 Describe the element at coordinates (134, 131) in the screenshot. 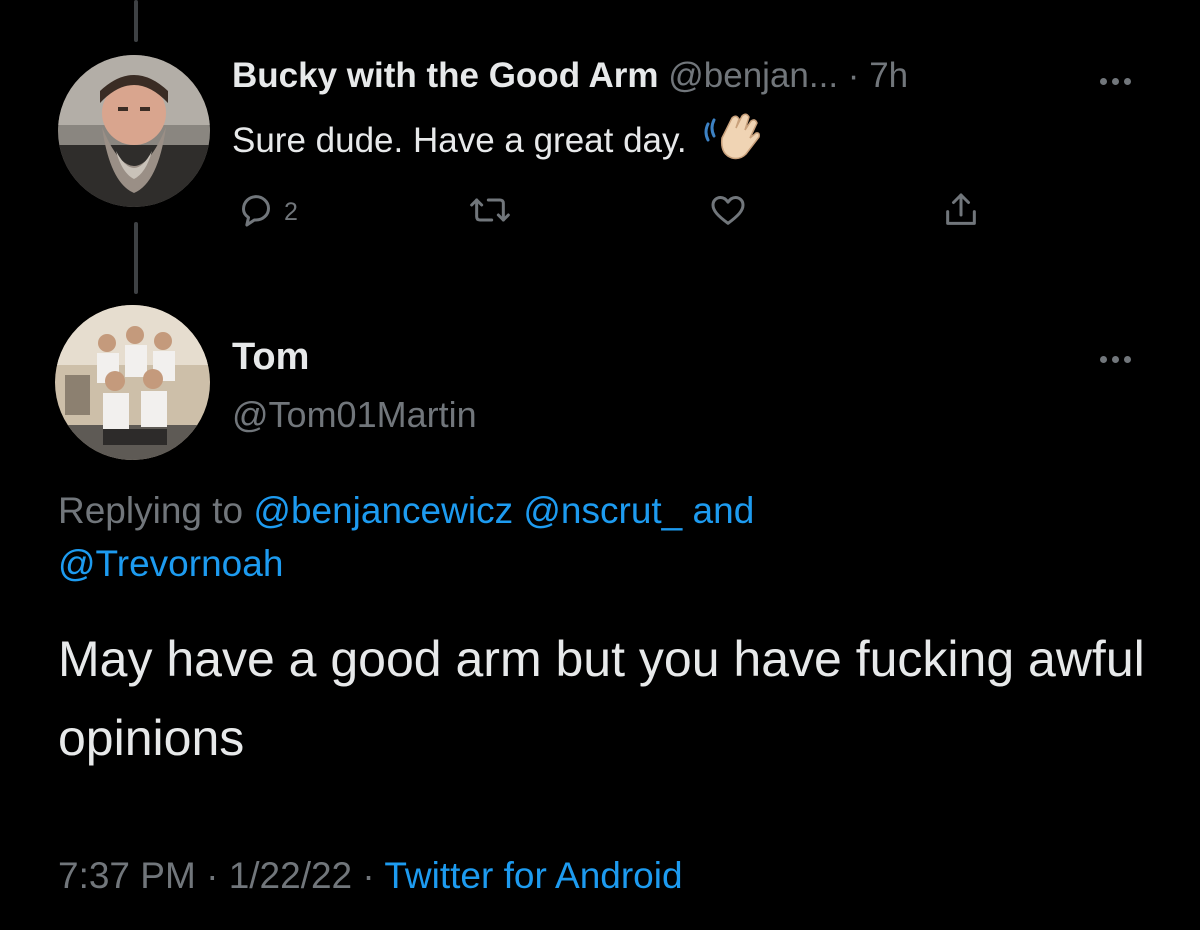

I see `avatar-bucky` at that location.